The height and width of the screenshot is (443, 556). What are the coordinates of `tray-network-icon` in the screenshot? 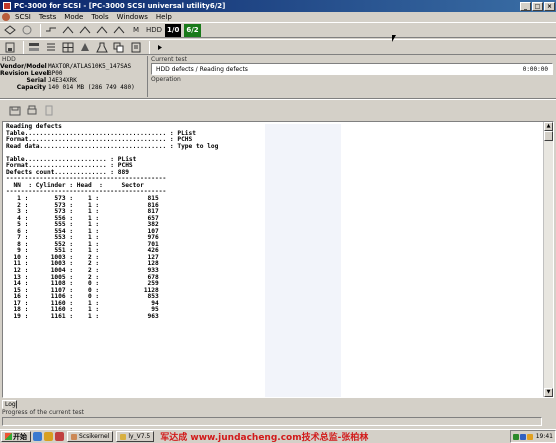 It's located at (515, 436).